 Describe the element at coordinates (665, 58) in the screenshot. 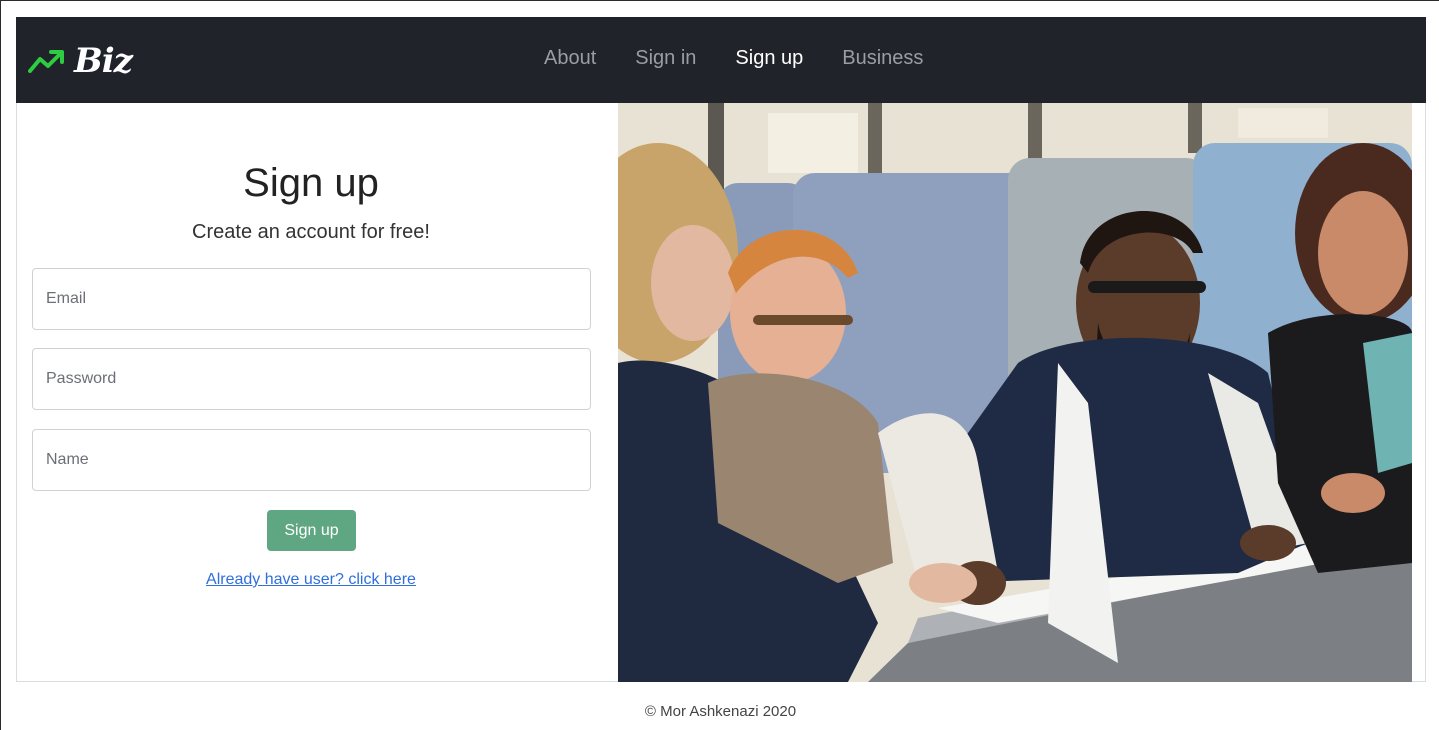

I see `nav-sign-in: Sign in` at that location.